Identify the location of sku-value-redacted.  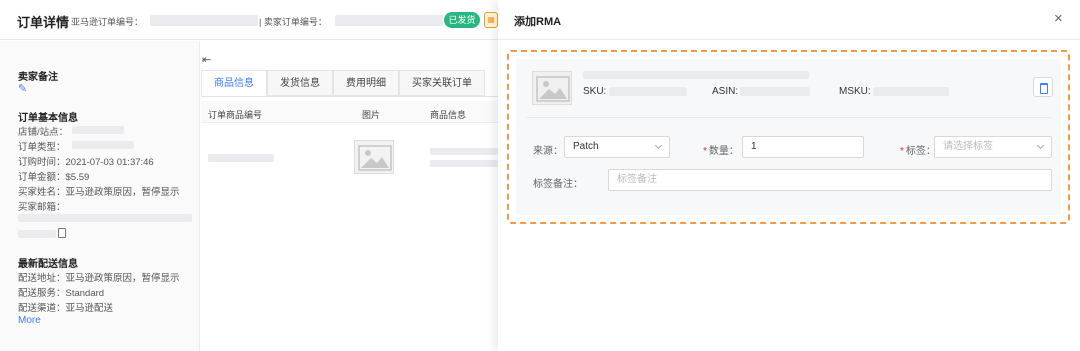
(648, 91).